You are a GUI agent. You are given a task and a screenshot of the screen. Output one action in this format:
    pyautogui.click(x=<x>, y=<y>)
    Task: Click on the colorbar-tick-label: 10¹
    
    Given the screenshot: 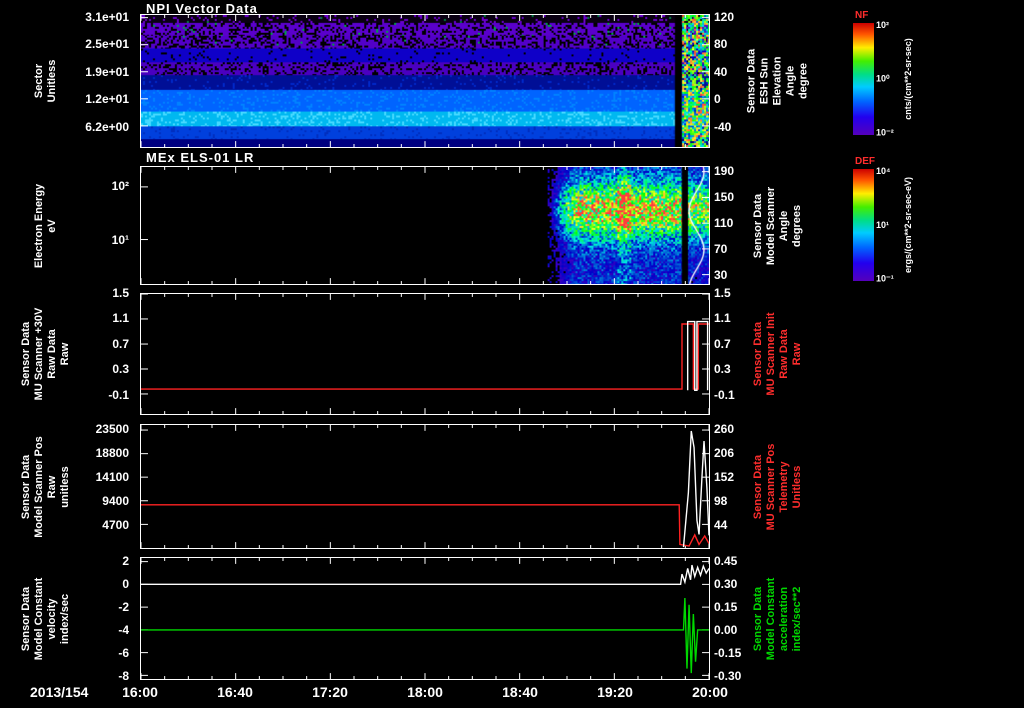 What is the action you would take?
    pyautogui.click(x=883, y=225)
    